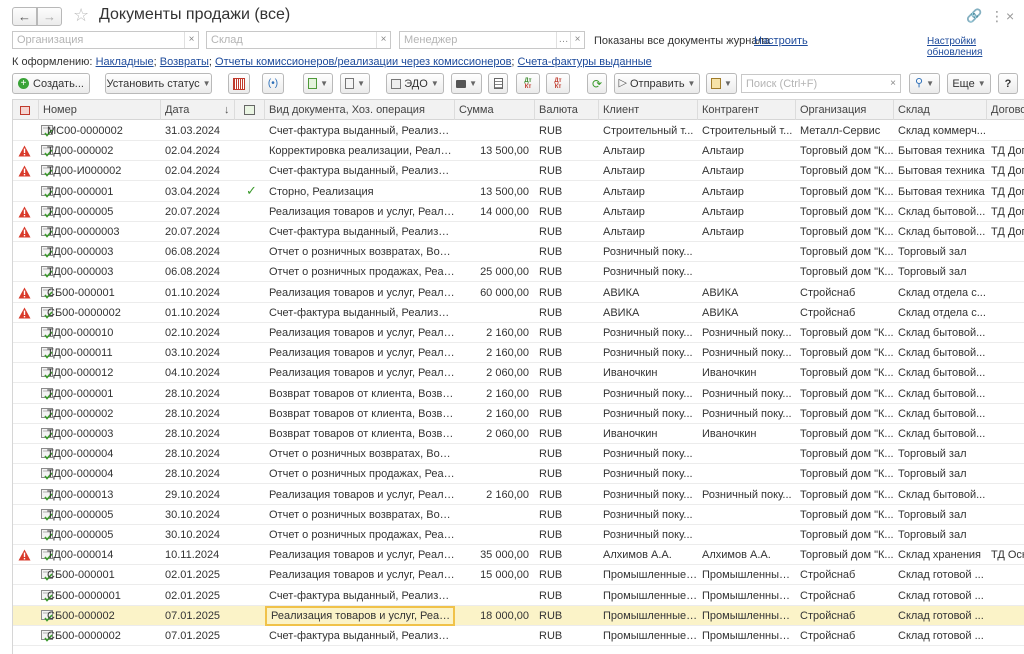  Describe the element at coordinates (495, 110) in the screenshot. I see `header-sum: Сумма` at that location.